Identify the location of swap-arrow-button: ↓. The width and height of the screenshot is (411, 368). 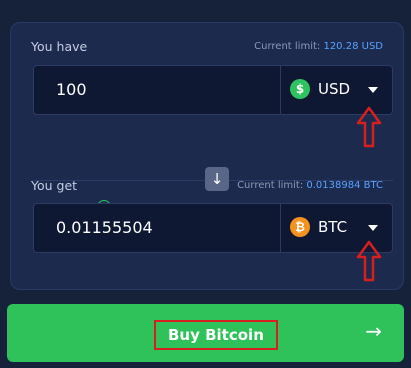
(217, 179).